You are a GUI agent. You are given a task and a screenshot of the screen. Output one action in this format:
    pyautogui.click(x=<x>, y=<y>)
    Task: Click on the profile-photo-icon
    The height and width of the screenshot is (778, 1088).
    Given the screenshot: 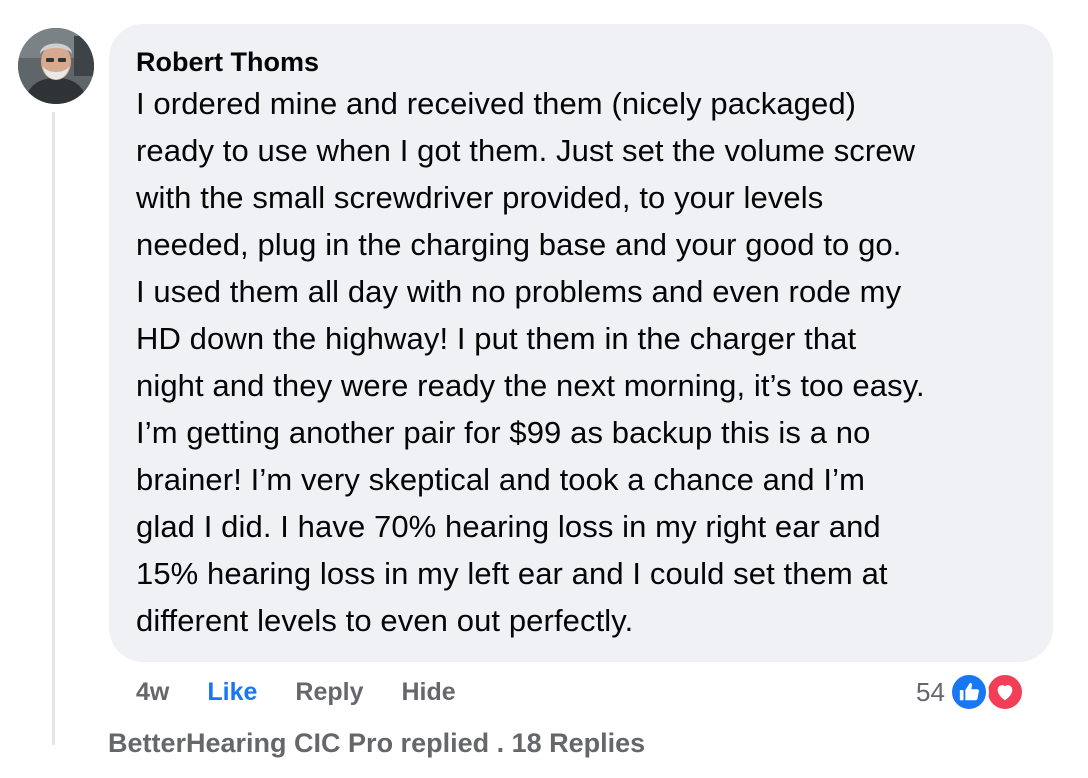 What is the action you would take?
    pyautogui.click(x=56, y=66)
    